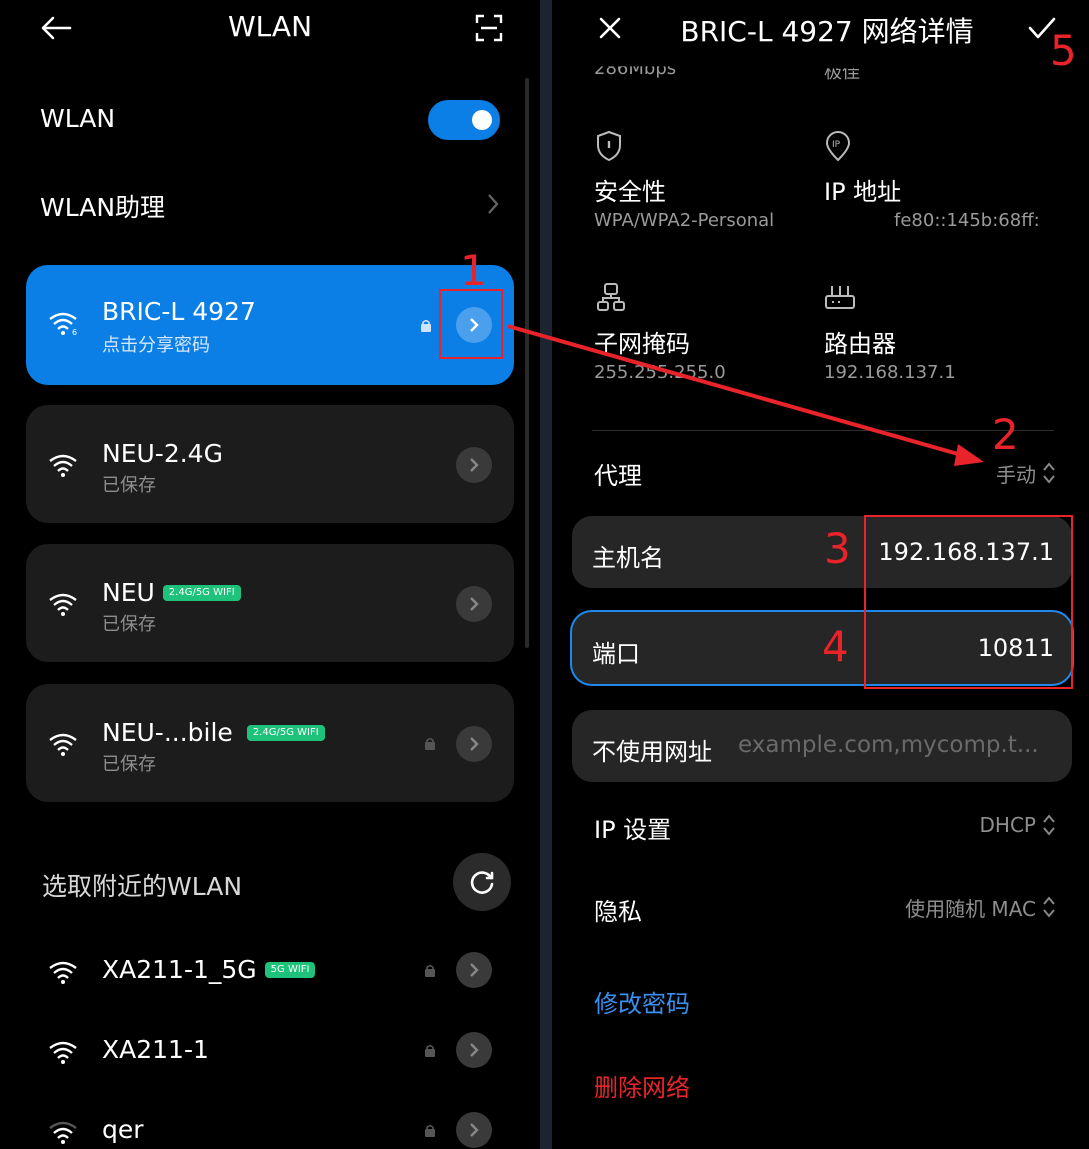 Image resolution: width=1089 pixels, height=1149 pixels. What do you see at coordinates (1007, 825) in the screenshot?
I see `ip-settings-value: DHCP` at bounding box center [1007, 825].